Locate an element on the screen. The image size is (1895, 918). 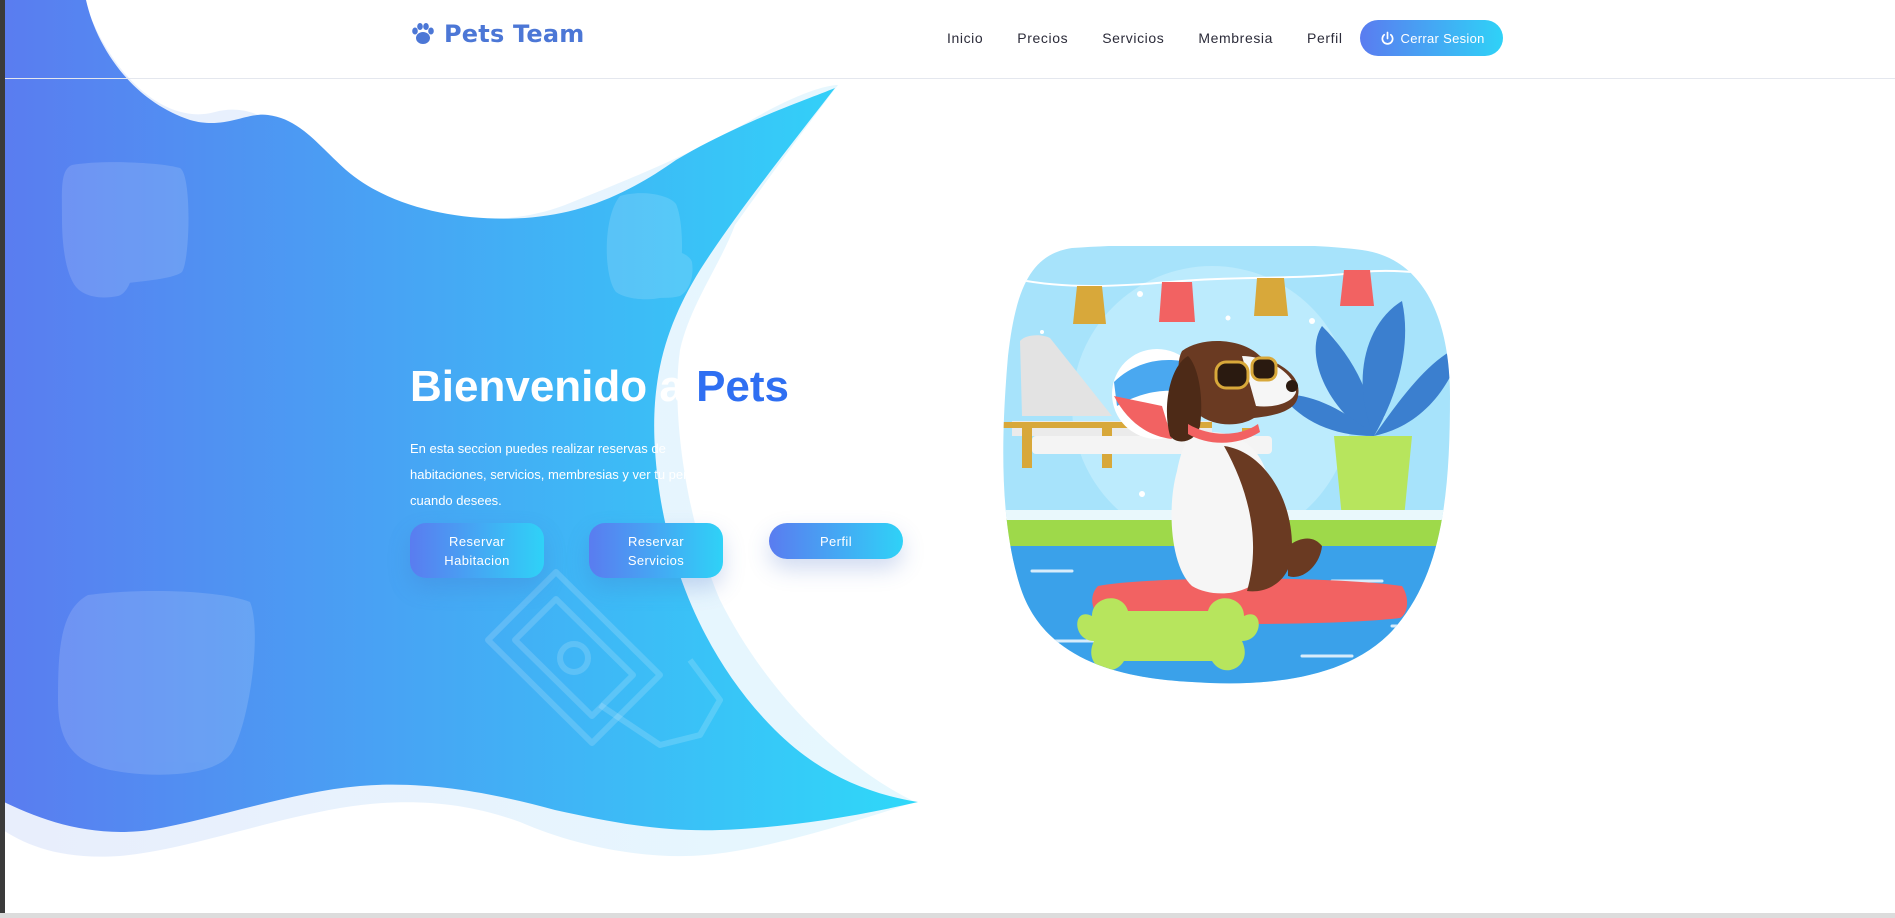
reservar-habitacion-label: Reservar Habitacion is located at coordinates (477, 550).